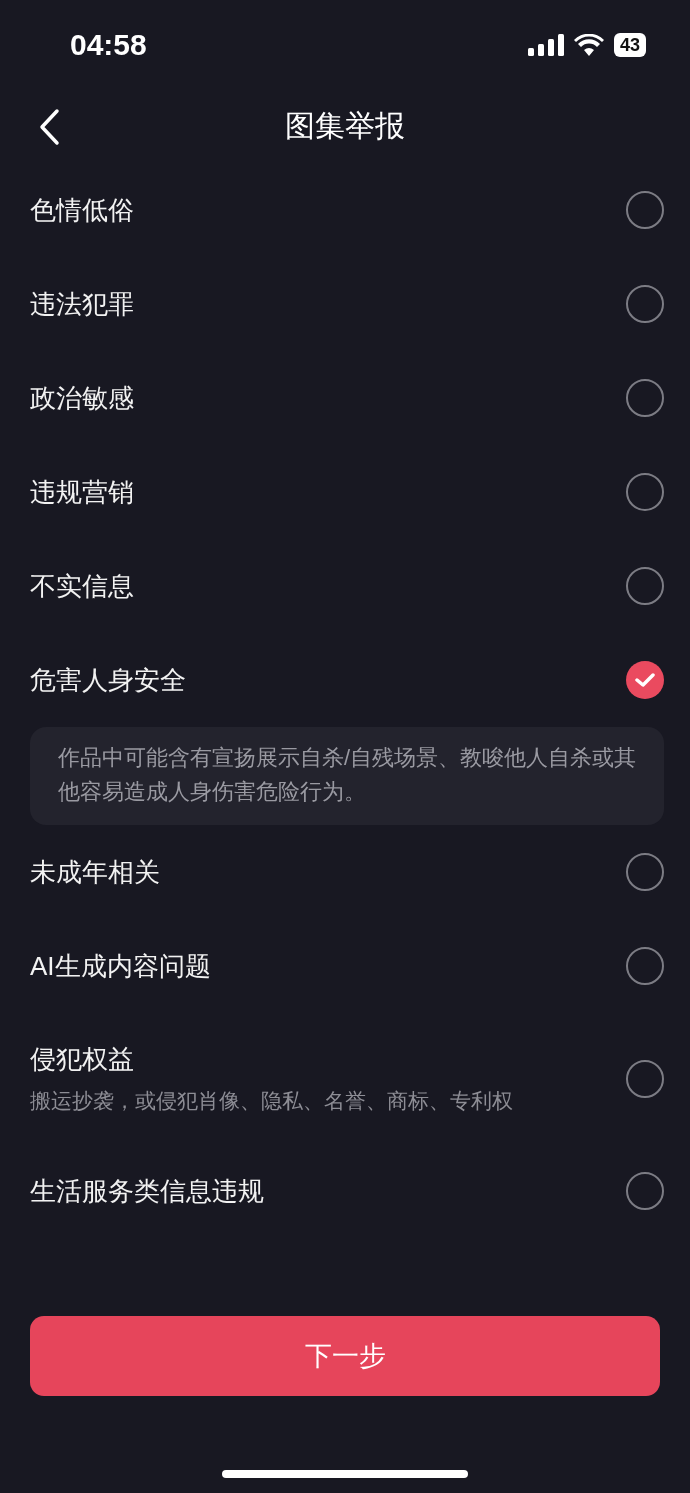  I want to click on status-time: 04:58, so click(108, 45).